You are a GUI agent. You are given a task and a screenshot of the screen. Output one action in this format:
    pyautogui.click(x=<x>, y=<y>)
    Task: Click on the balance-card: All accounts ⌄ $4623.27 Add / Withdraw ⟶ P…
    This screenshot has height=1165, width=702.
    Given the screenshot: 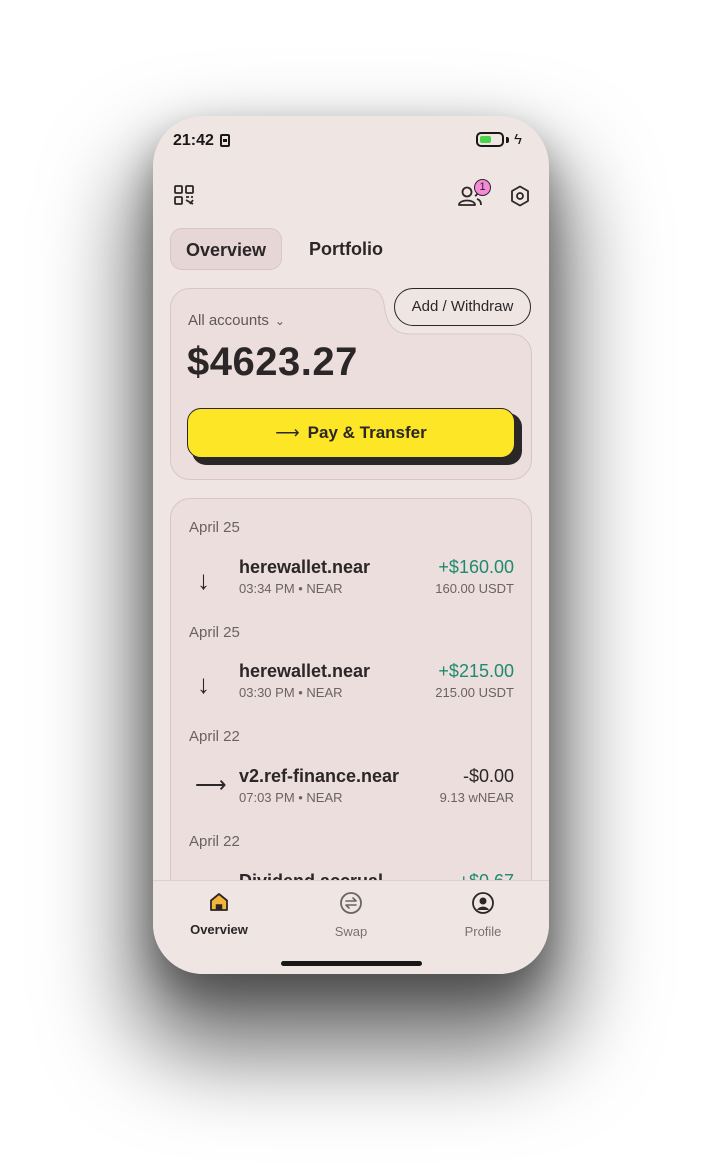 What is the action you would take?
    pyautogui.click(x=351, y=384)
    